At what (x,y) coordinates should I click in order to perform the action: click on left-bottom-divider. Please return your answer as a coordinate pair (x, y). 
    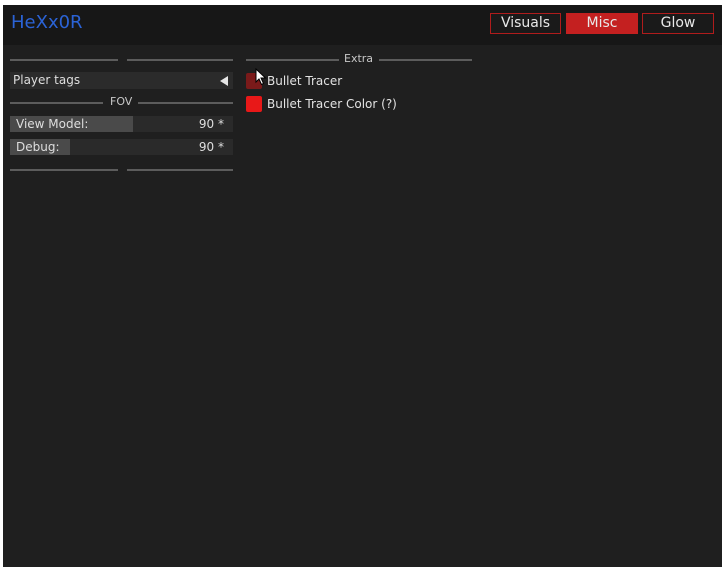
    Looking at the image, I should click on (121, 169).